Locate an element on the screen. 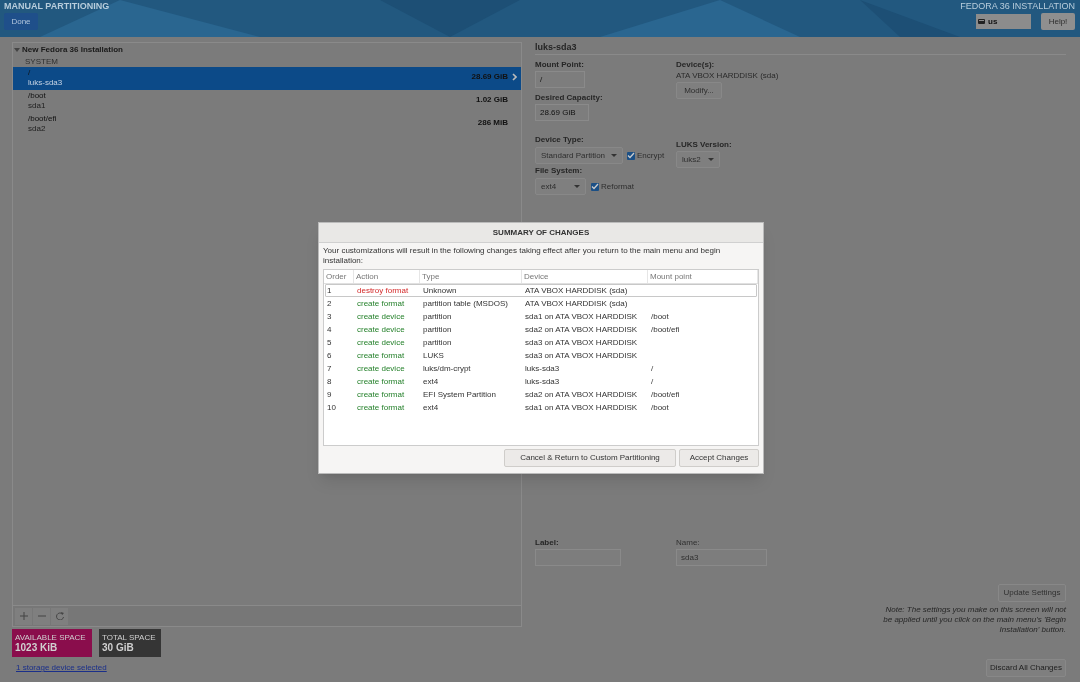 This screenshot has width=1080, height=682. table-cell: 9 is located at coordinates (329, 394).